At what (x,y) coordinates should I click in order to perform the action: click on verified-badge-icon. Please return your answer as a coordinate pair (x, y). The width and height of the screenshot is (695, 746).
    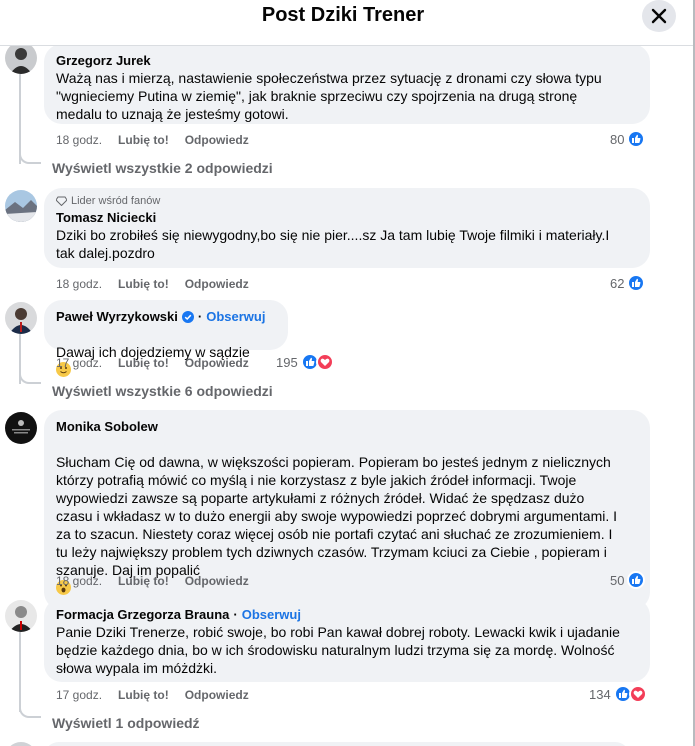
    Looking at the image, I should click on (187, 316).